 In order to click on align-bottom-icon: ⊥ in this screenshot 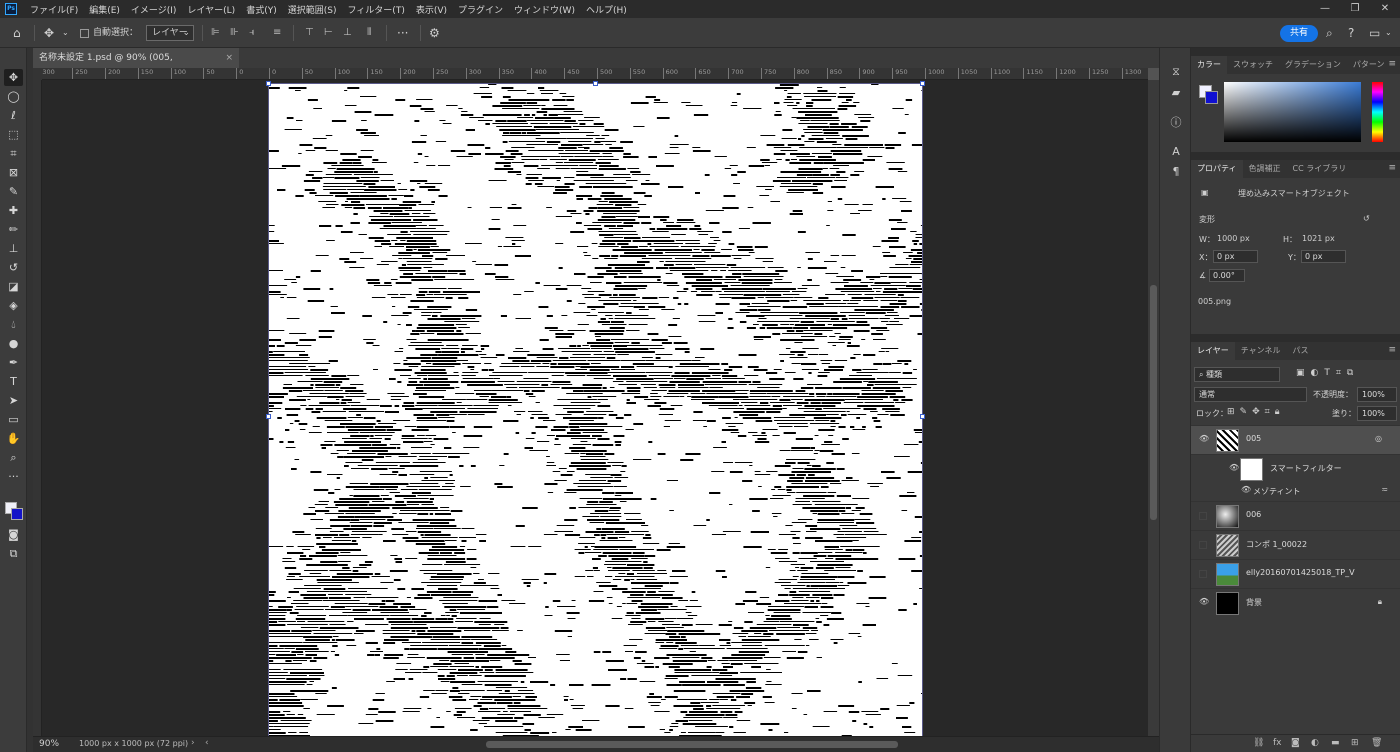, I will do `click(347, 33)`.